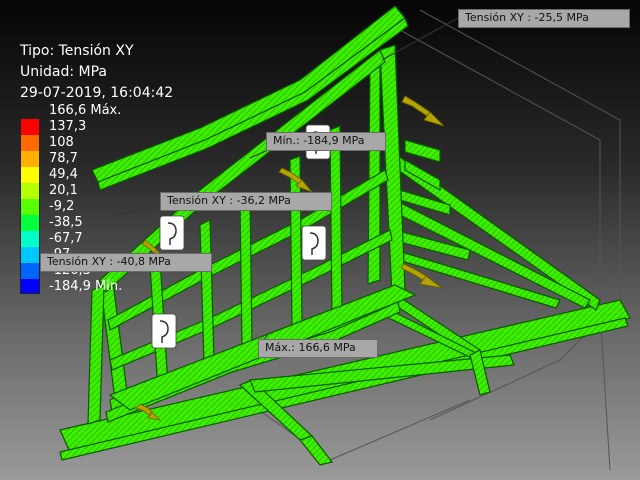 The image size is (640, 480). Describe the element at coordinates (63, 174) in the screenshot. I see `legend-tick-label: 49,4` at that location.